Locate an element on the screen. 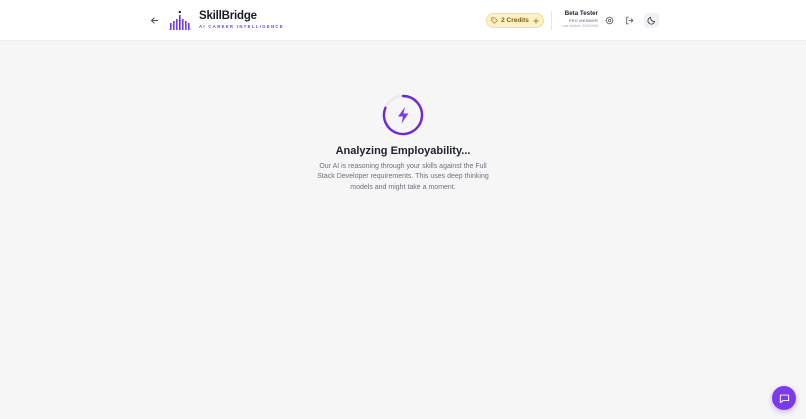 The image size is (806, 419). logout-icon is located at coordinates (630, 20).